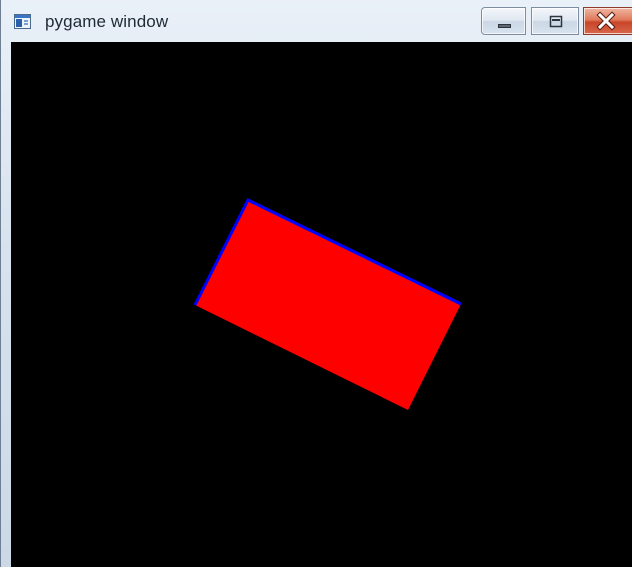  I want to click on close-icon, so click(606, 21).